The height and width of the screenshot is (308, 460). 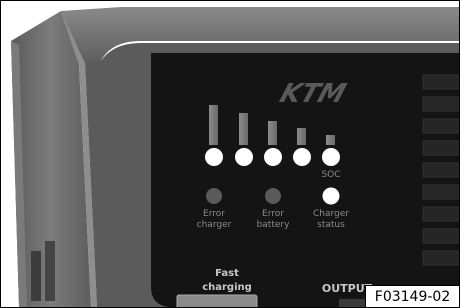 What do you see at coordinates (214, 225) in the screenshot?
I see `error-charger-label-2: charger` at bounding box center [214, 225].